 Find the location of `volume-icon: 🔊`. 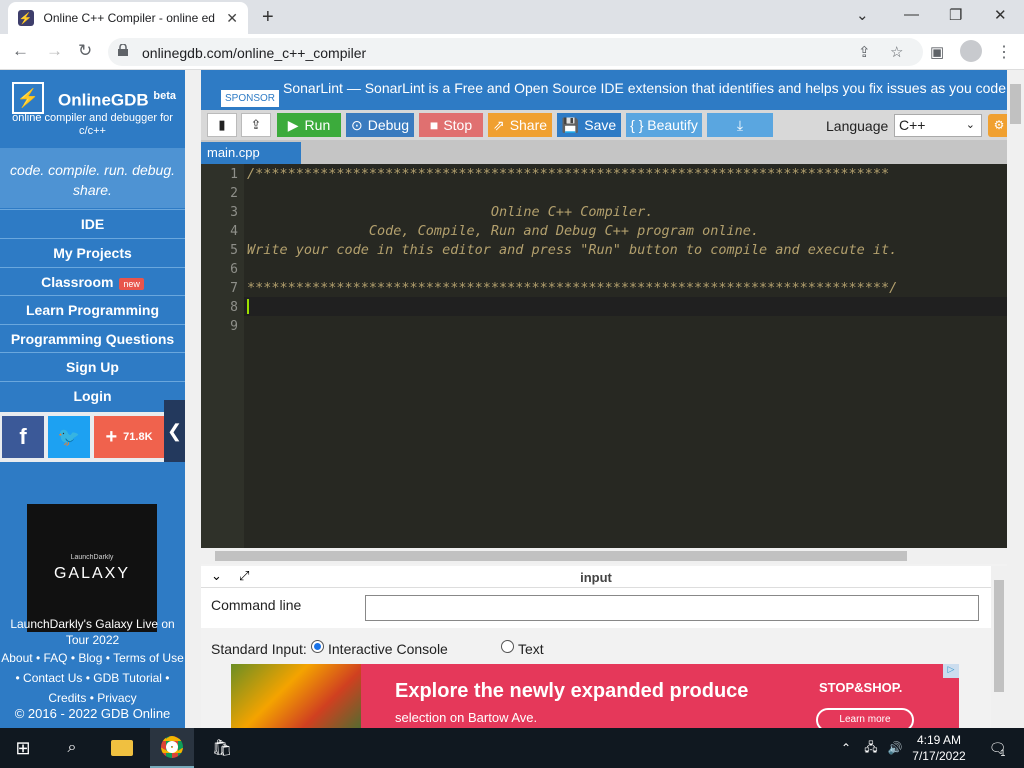

volume-icon: 🔊 is located at coordinates (895, 748).